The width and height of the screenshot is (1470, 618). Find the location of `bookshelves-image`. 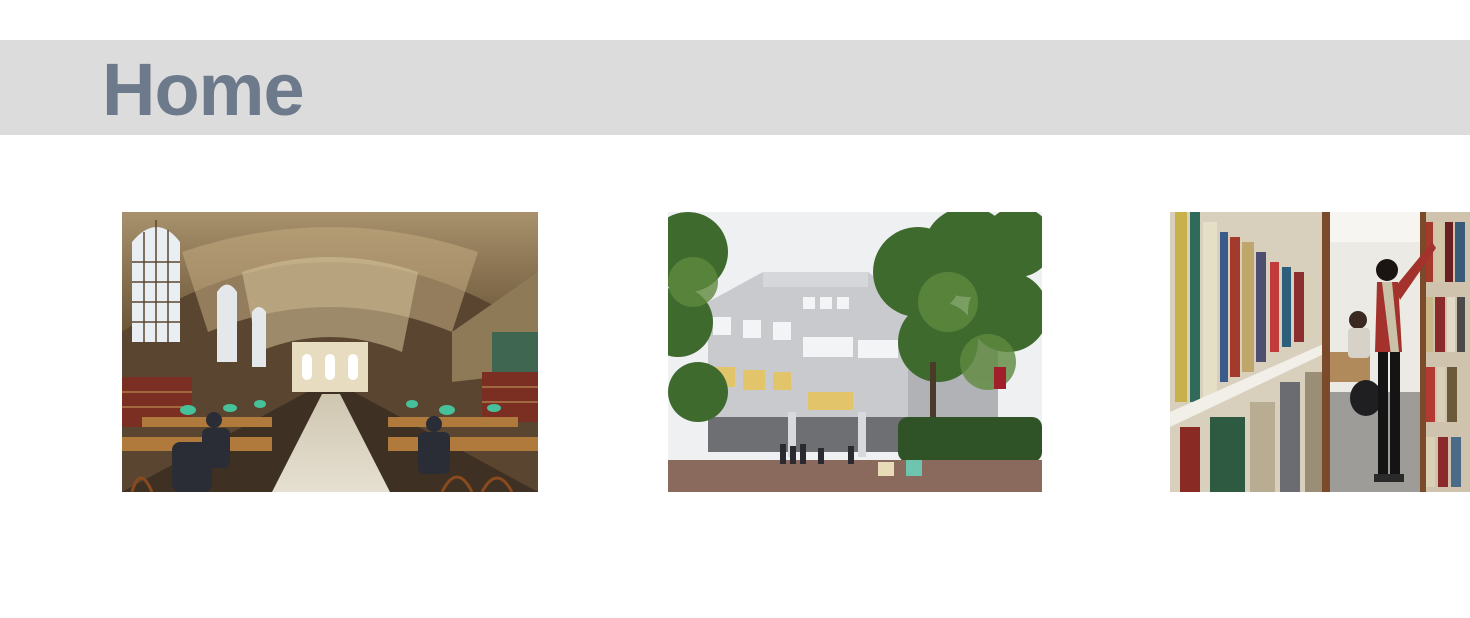

bookshelves-image is located at coordinates (1320, 352).